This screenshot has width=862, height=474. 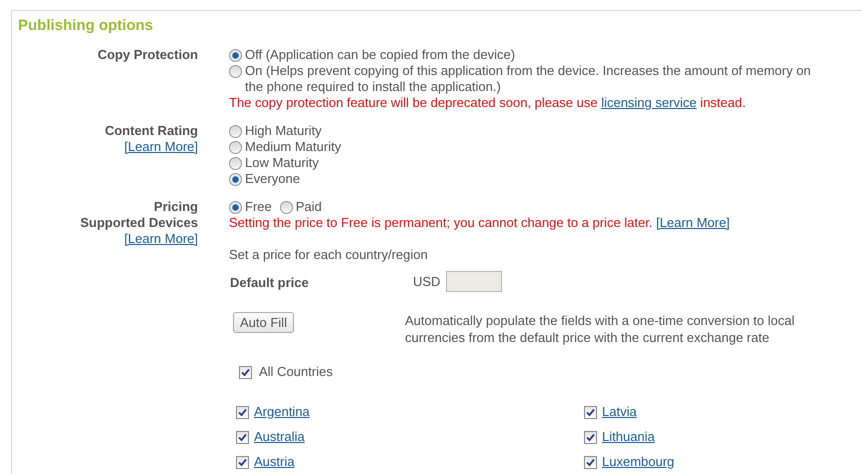 I want to click on hint-text: Set a price for each country/region, so click(x=329, y=255).